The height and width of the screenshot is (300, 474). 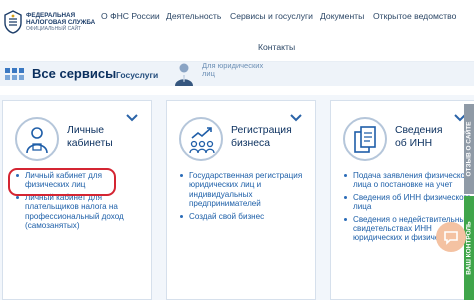 I want to click on chat-icon, so click(x=451, y=238).